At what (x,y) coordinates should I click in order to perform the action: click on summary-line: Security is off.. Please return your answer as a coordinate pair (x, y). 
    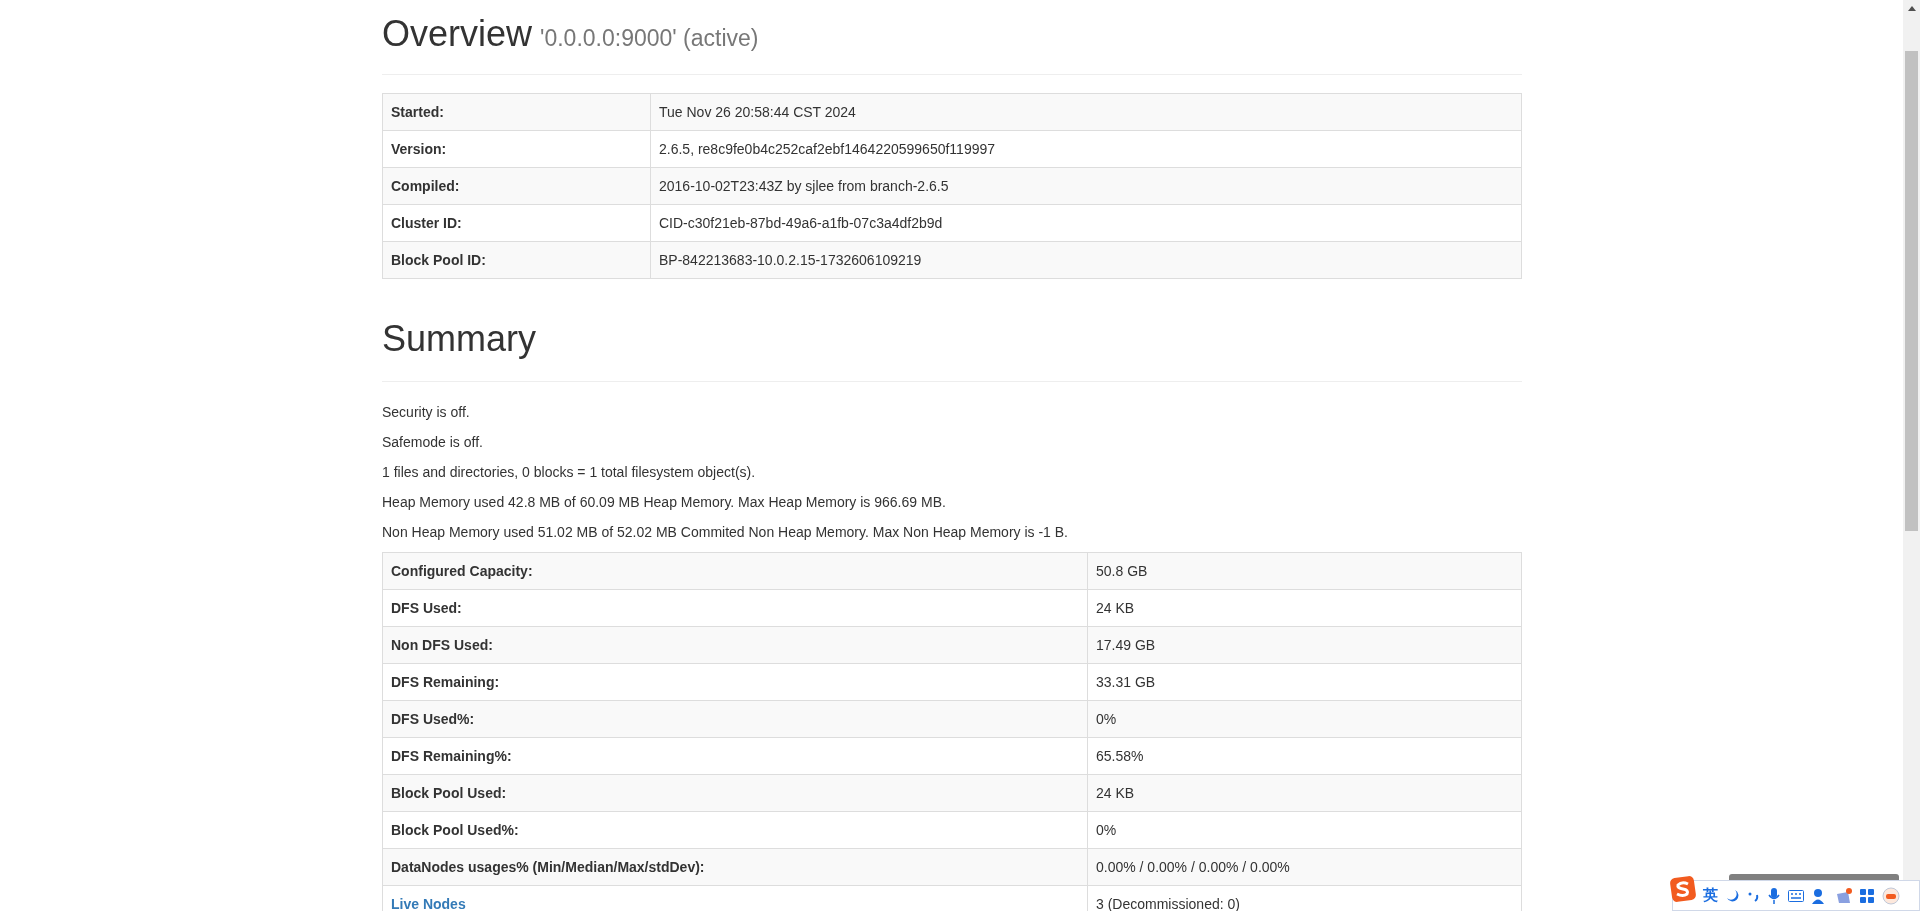
    Looking at the image, I should click on (426, 412).